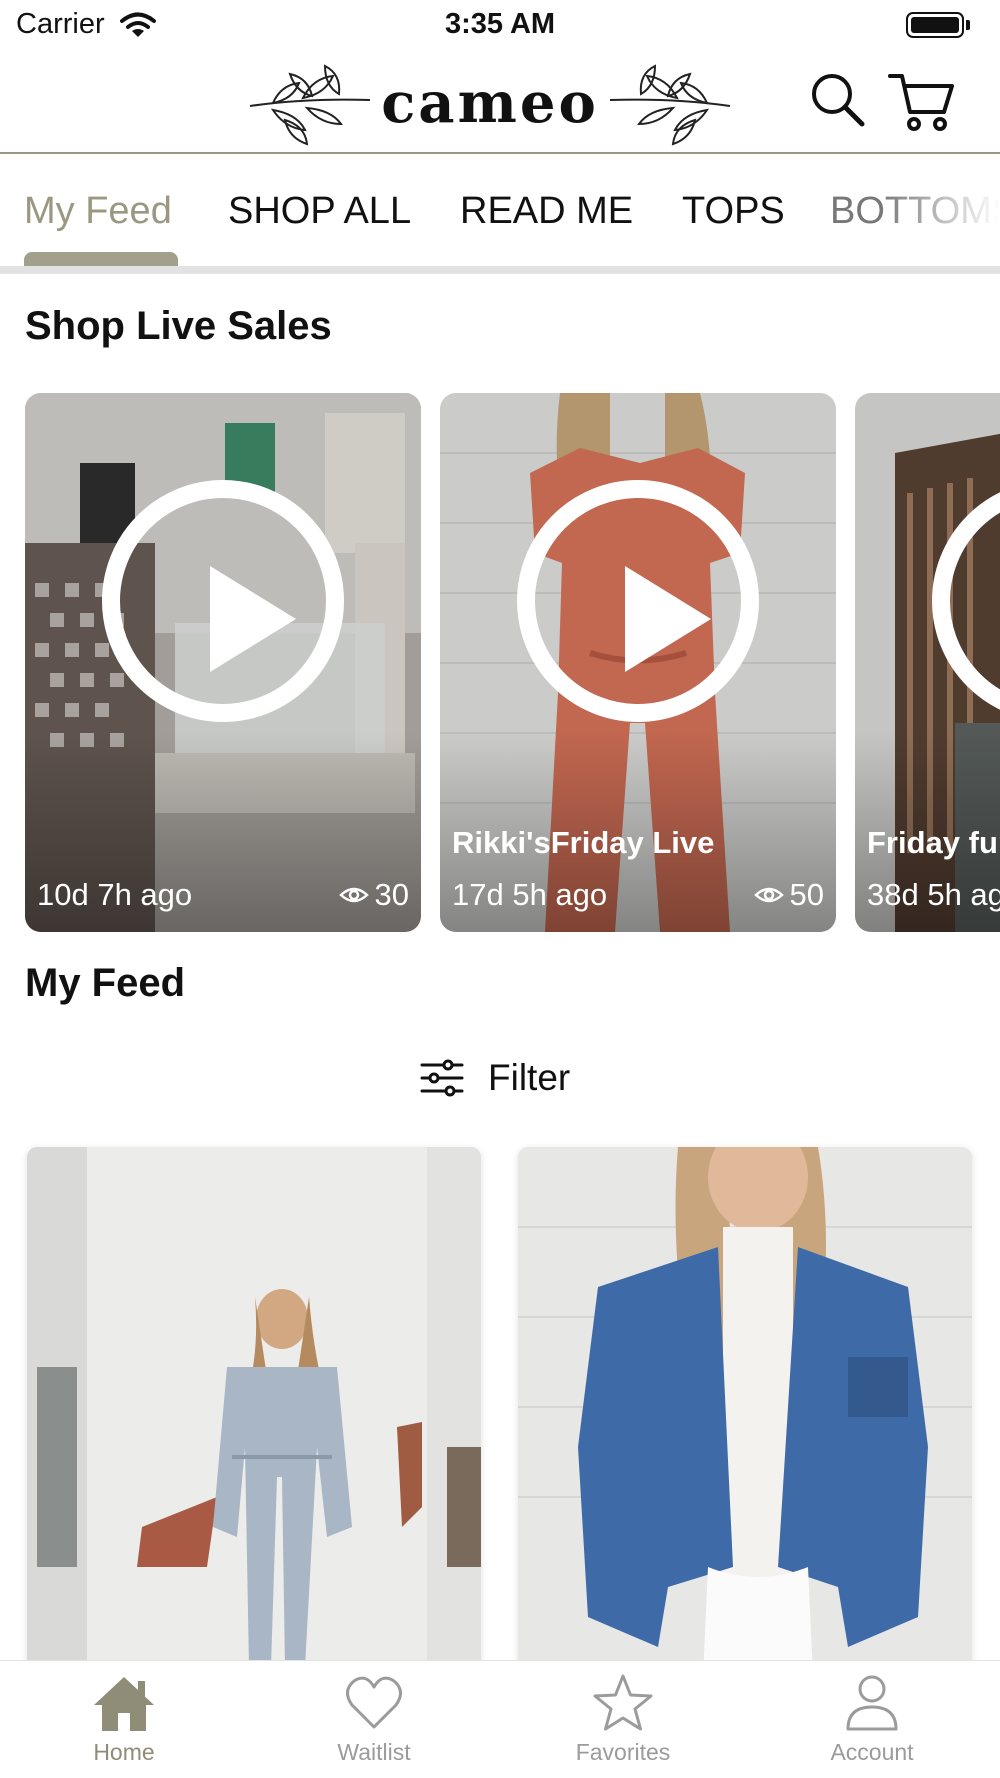  Describe the element at coordinates (374, 1752) in the screenshot. I see `nav-waitlist-label: Waitlist` at that location.